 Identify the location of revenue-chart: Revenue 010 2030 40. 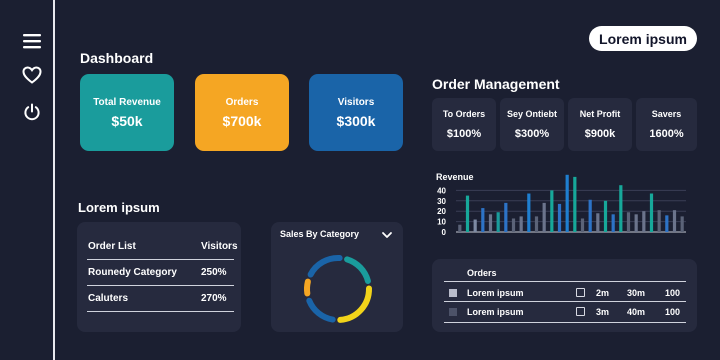
(561, 204).